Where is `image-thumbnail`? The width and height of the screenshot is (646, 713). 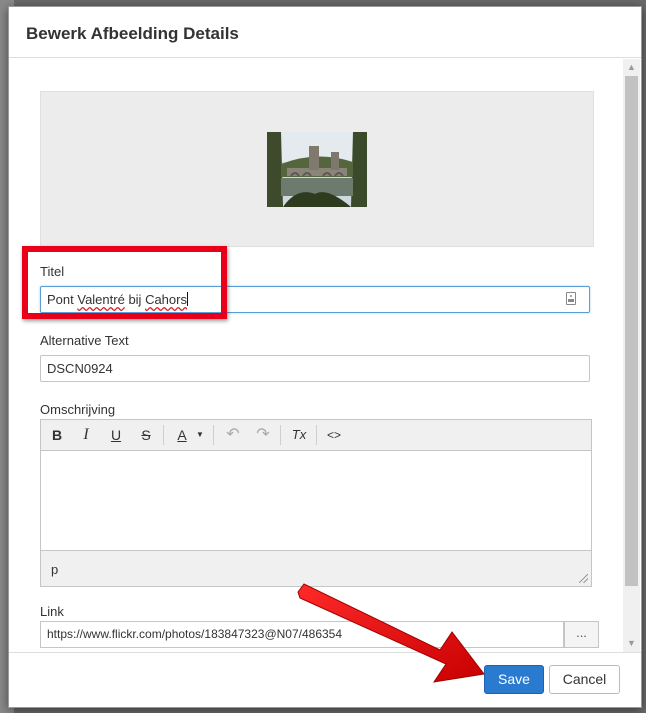
image-thumbnail is located at coordinates (317, 169).